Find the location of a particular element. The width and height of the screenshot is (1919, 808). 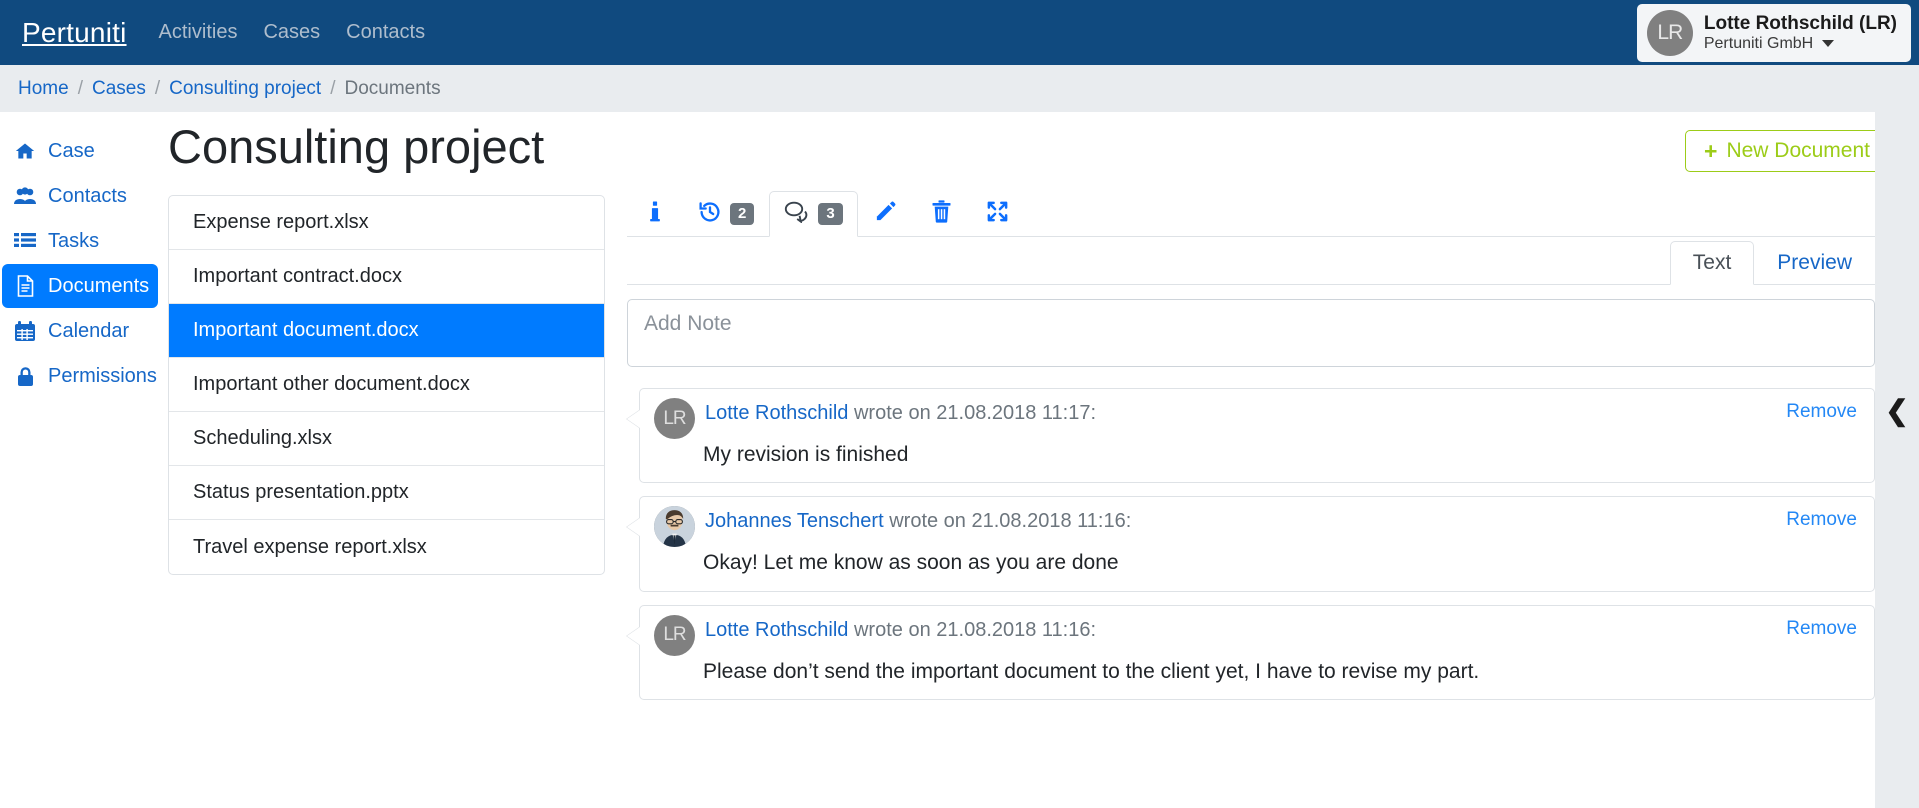

tab-edit is located at coordinates (886, 214).